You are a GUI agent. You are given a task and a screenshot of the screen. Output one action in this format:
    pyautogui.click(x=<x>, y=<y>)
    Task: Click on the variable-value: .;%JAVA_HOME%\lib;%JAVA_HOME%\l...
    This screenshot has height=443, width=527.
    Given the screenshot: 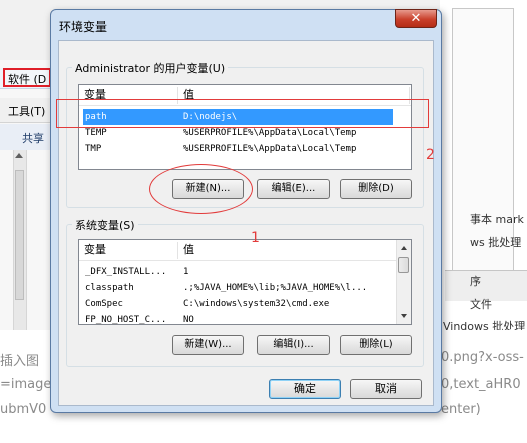 What is the action you would take?
    pyautogui.click(x=275, y=288)
    